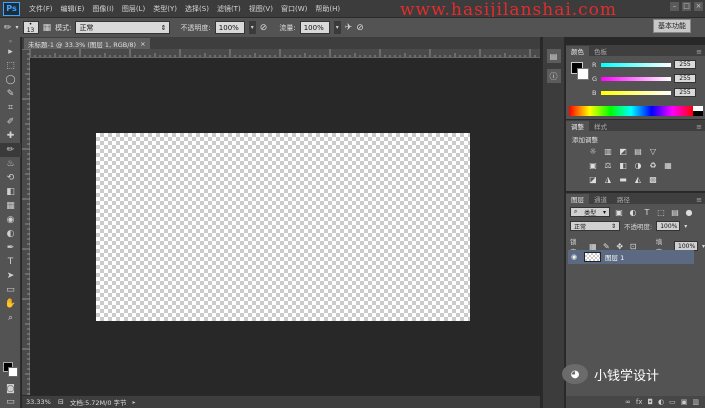 The height and width of the screenshot is (408, 705). What do you see at coordinates (349, 28) in the screenshot?
I see `airbrush-icon: ✈` at bounding box center [349, 28].